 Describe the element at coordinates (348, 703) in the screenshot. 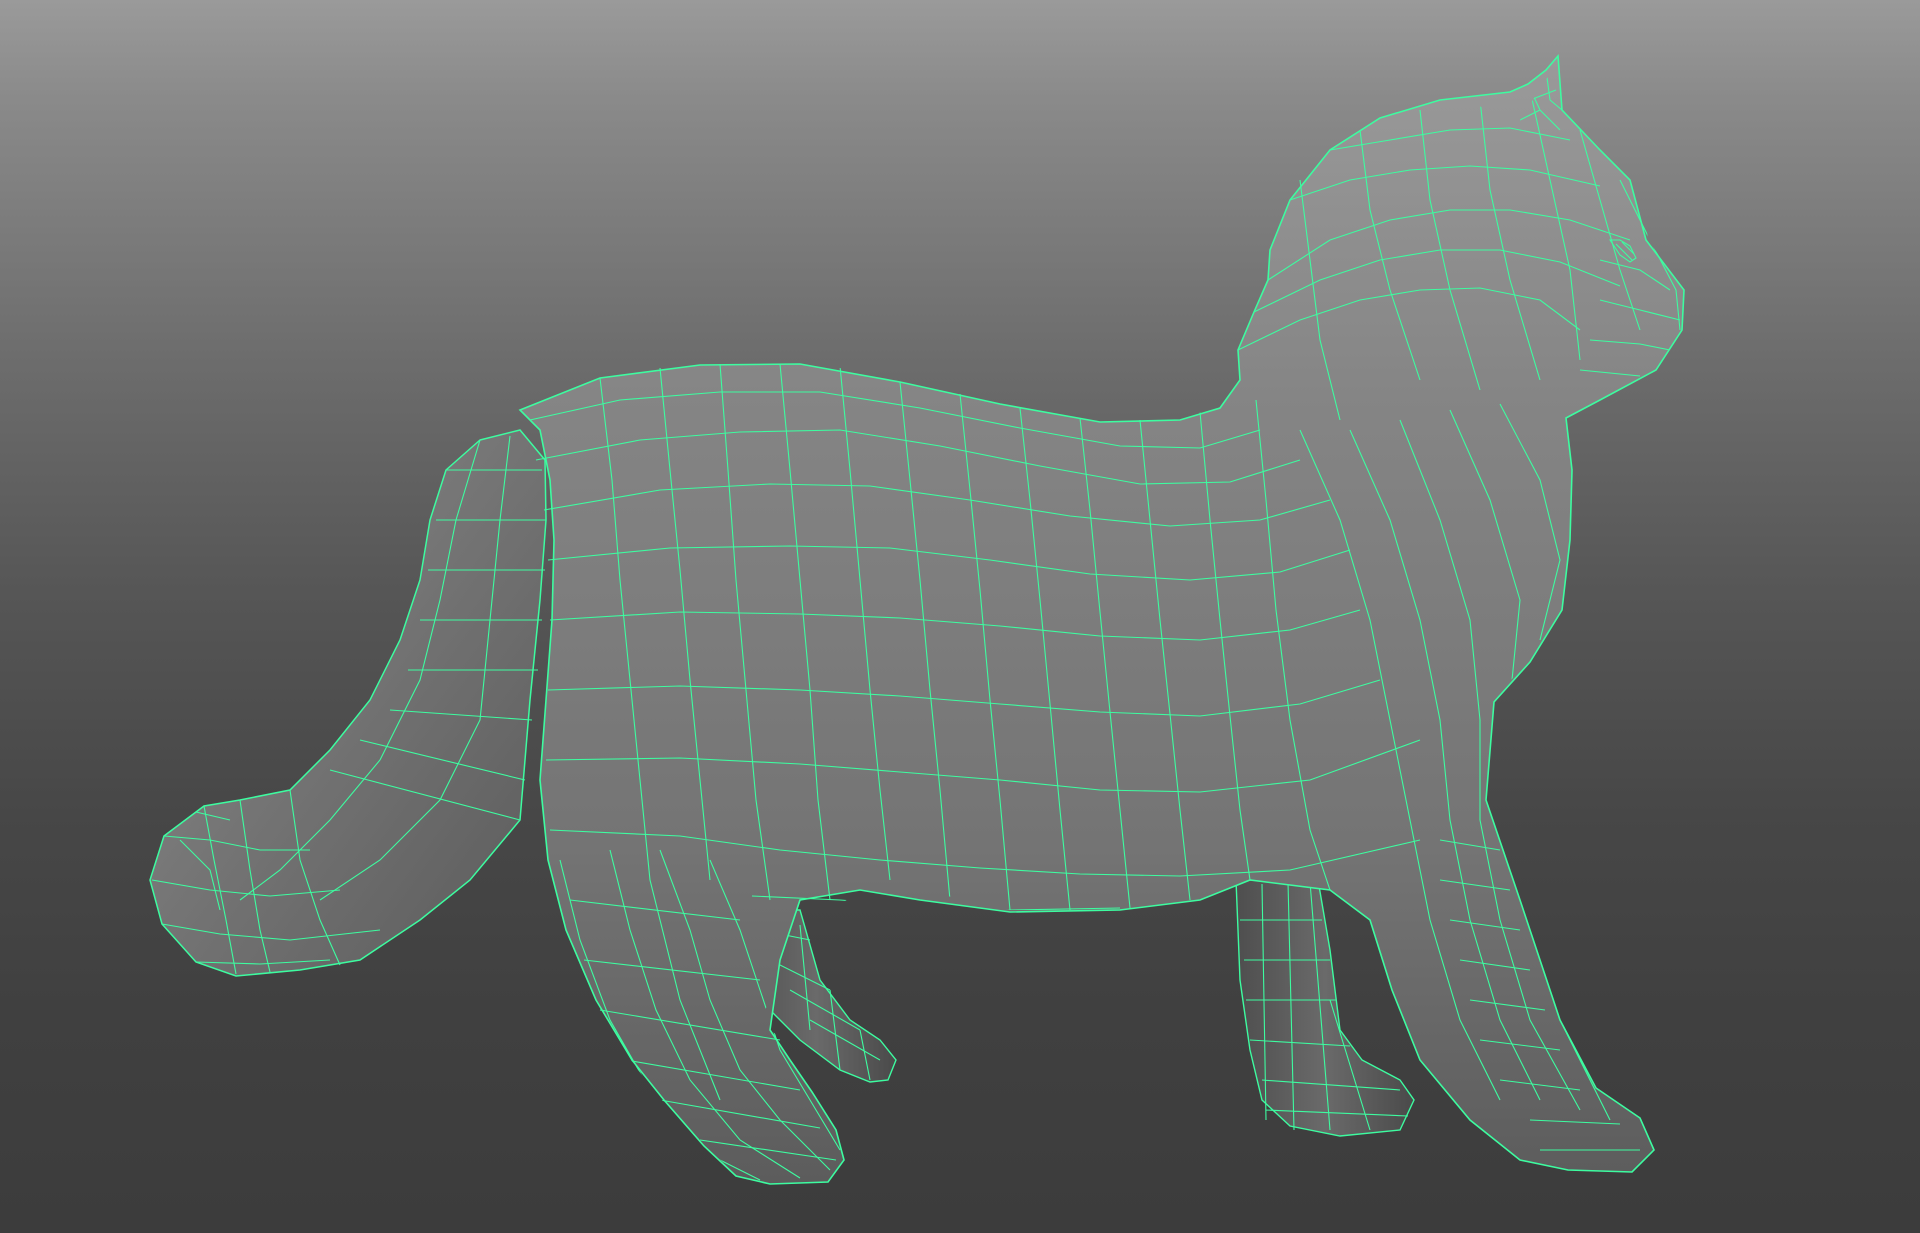

I see `tail` at that location.